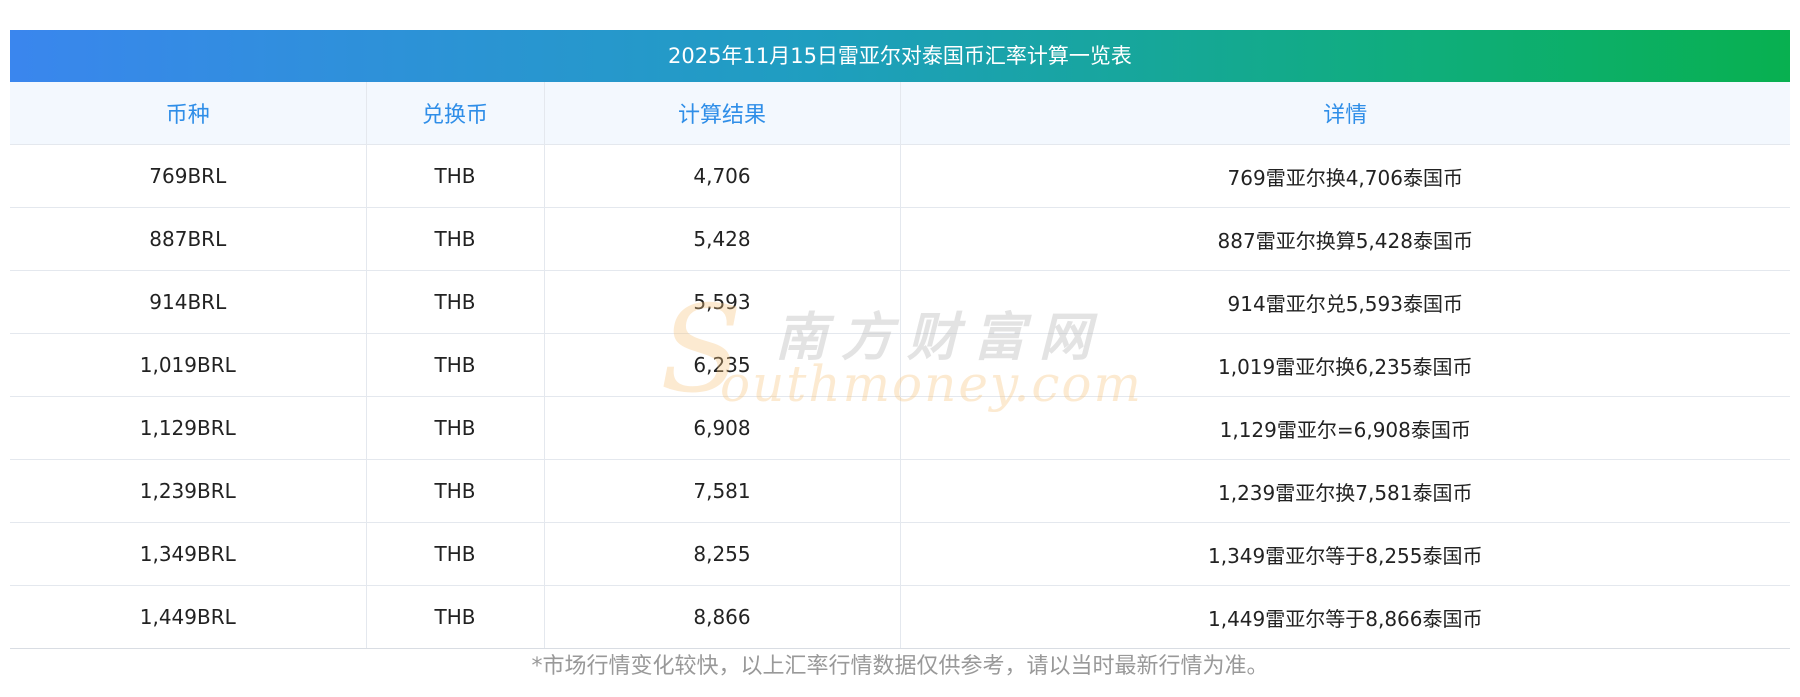 This screenshot has height=697, width=1800. What do you see at coordinates (721, 617) in the screenshot?
I see `cell-result: 8,866` at bounding box center [721, 617].